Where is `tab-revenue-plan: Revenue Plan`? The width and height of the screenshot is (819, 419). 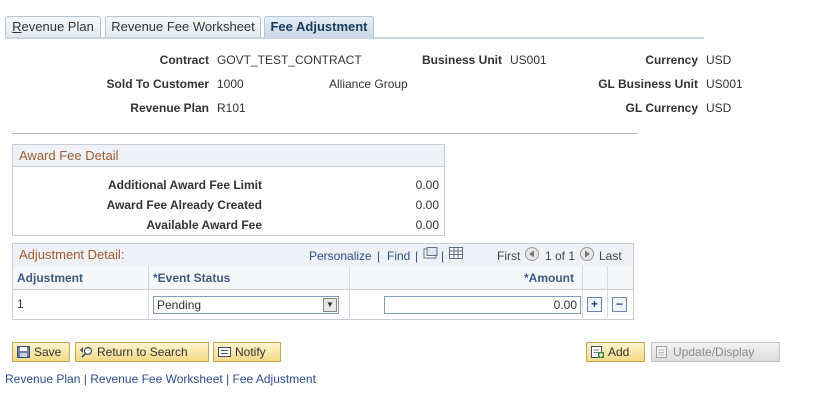 tab-revenue-plan: Revenue Plan is located at coordinates (53, 26).